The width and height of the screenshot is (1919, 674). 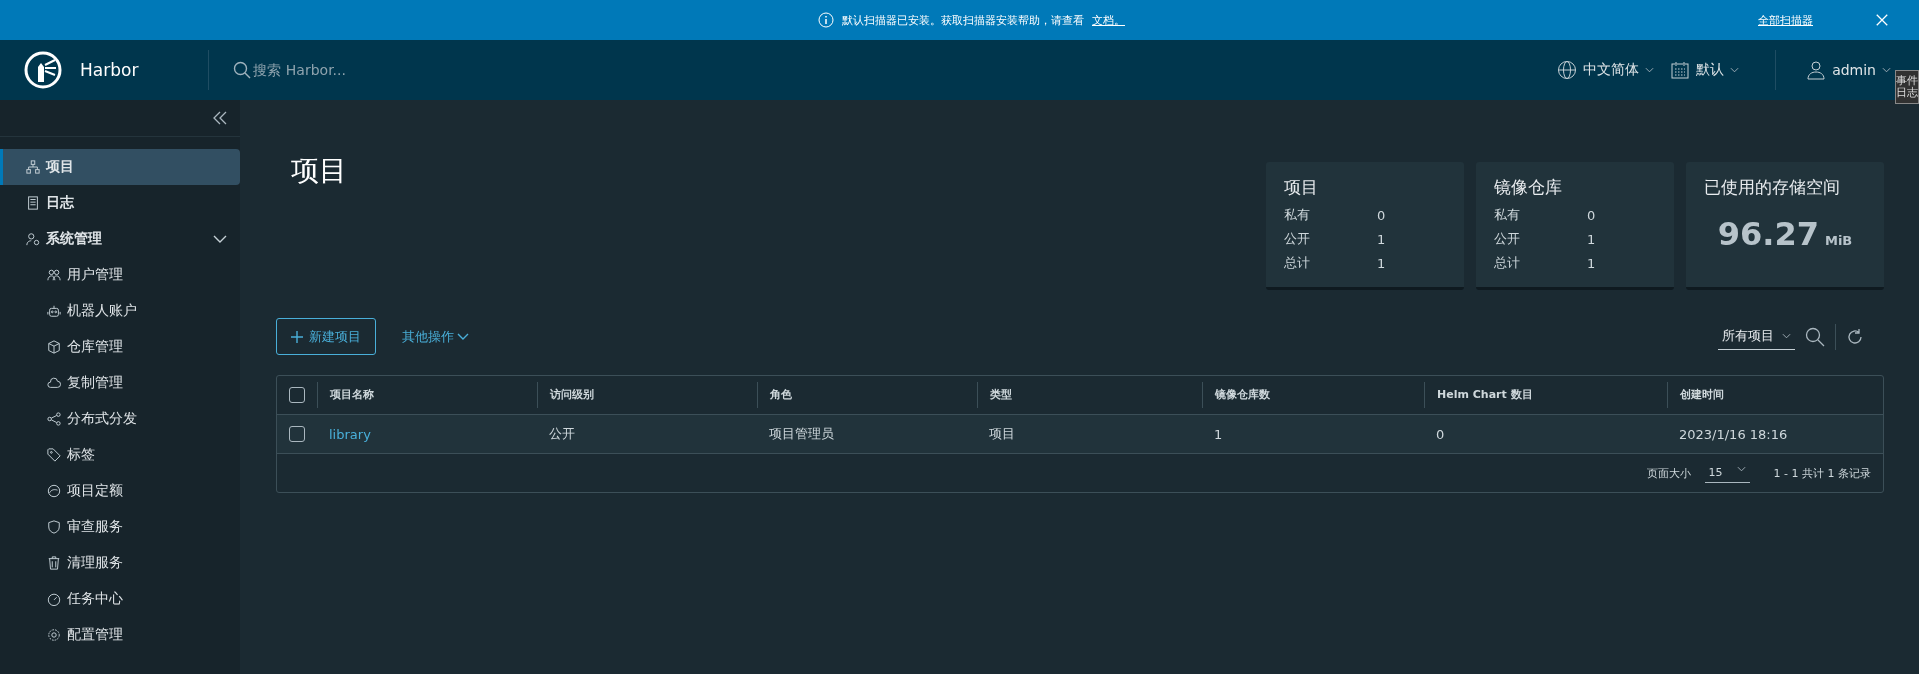 What do you see at coordinates (562, 434) in the screenshot?
I see `table-cell-text: 公开` at bounding box center [562, 434].